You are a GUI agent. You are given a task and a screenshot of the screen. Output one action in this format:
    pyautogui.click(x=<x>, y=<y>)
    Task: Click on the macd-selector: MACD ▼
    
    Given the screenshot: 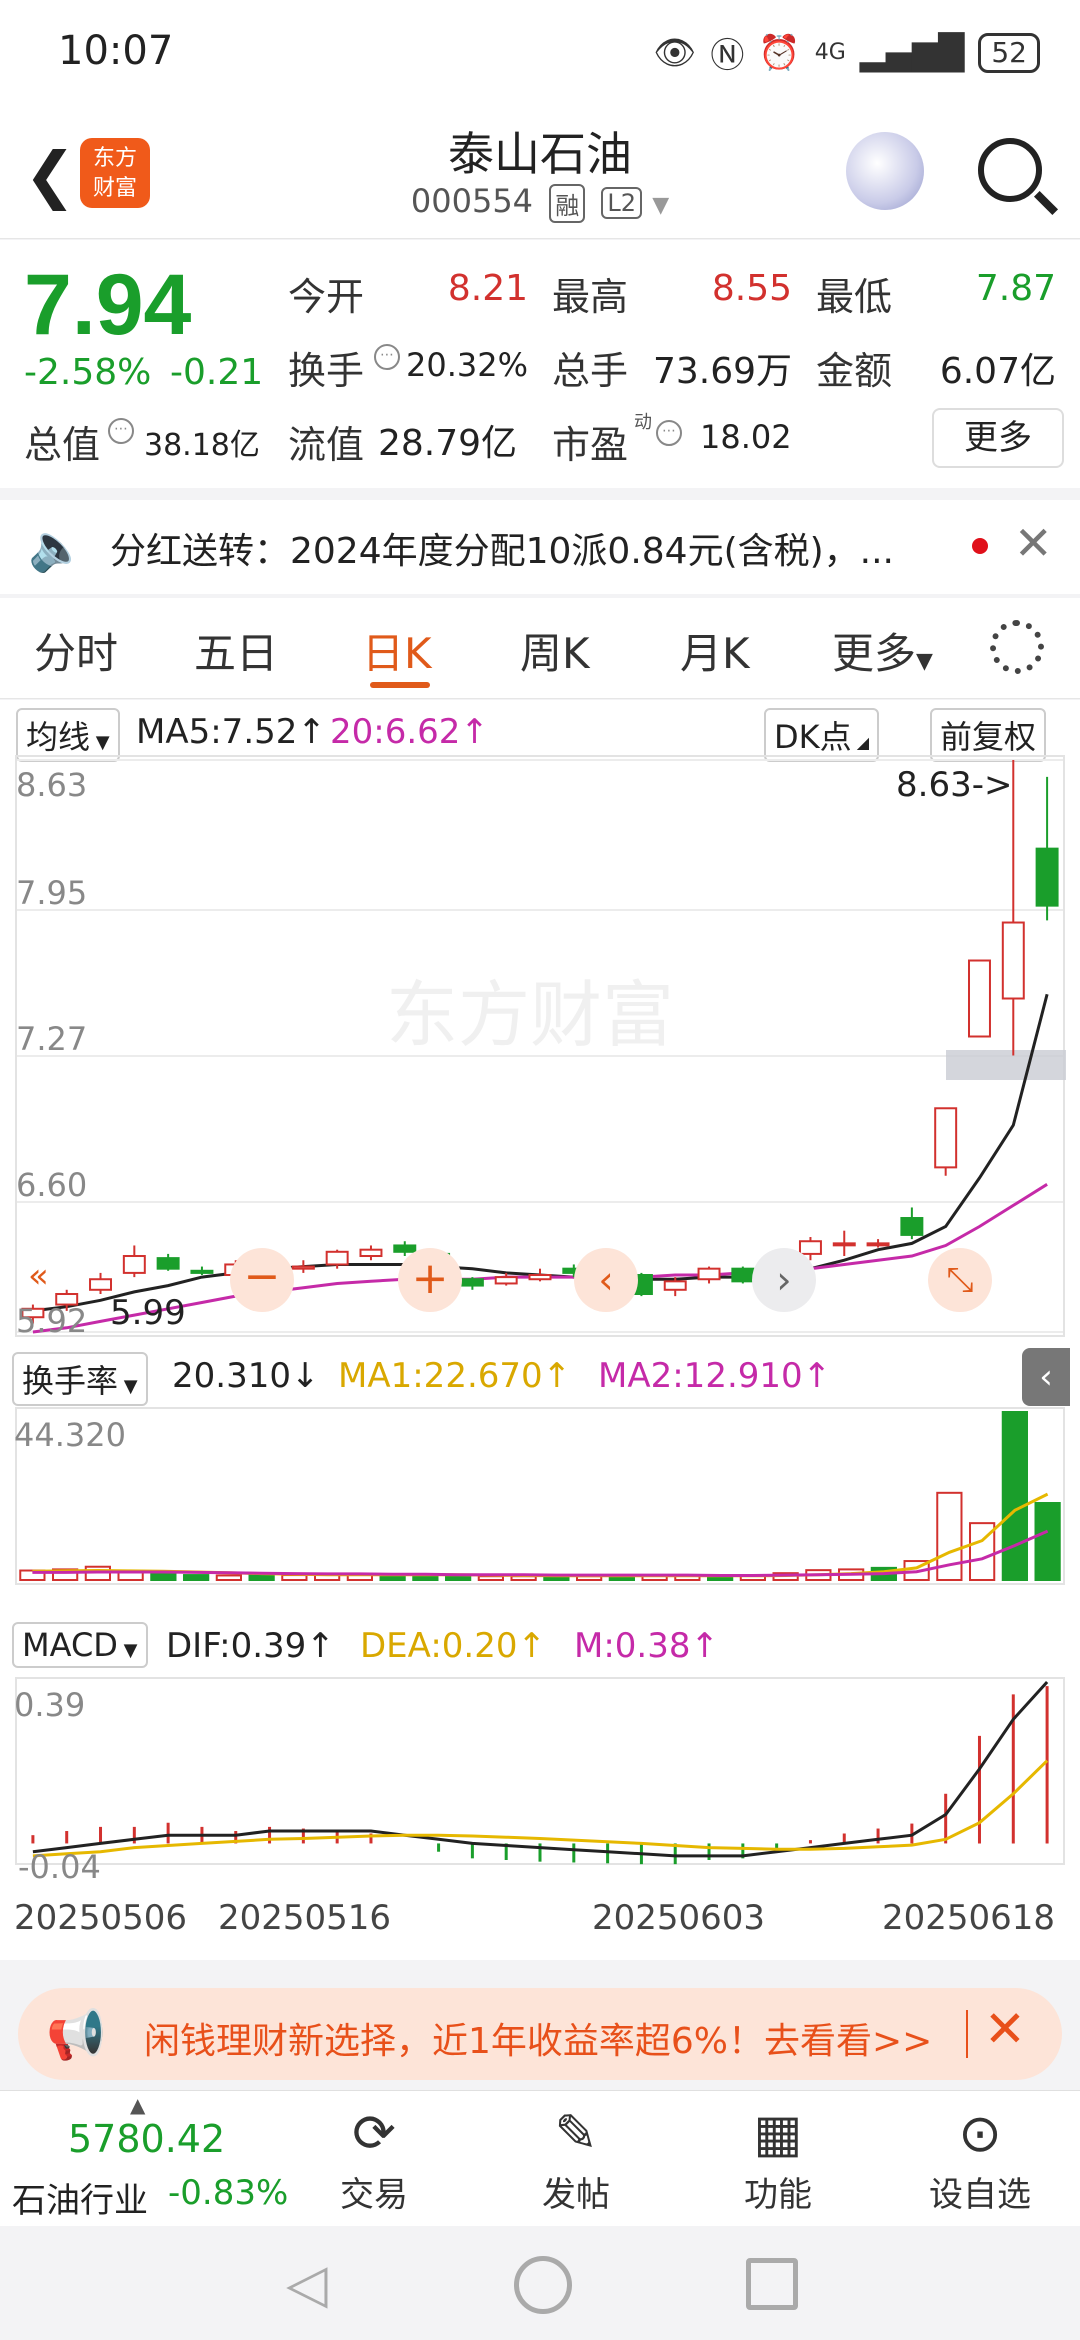 What is the action you would take?
    pyautogui.click(x=80, y=1645)
    